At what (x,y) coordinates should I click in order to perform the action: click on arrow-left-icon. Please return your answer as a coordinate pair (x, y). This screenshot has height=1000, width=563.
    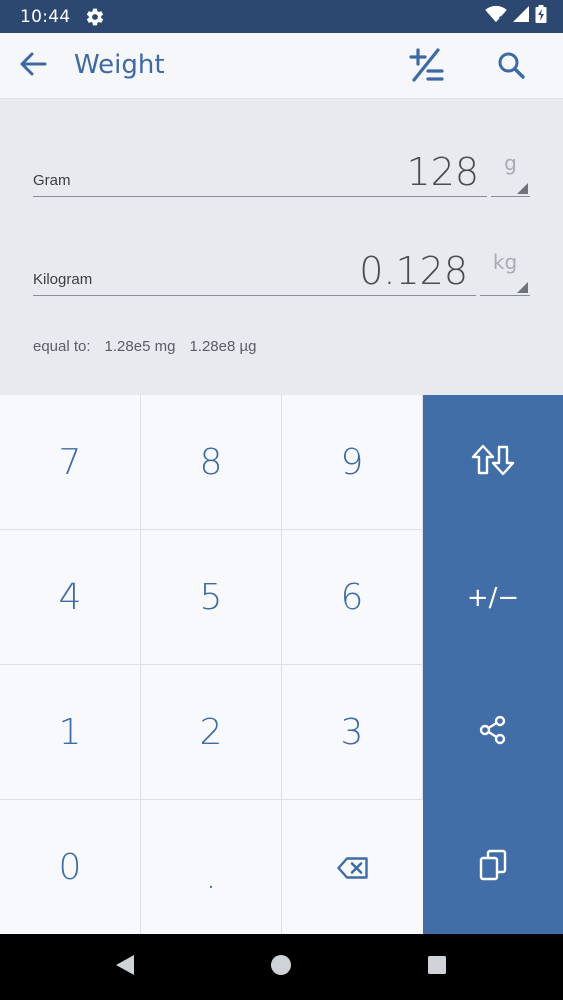
    Looking at the image, I should click on (33, 66).